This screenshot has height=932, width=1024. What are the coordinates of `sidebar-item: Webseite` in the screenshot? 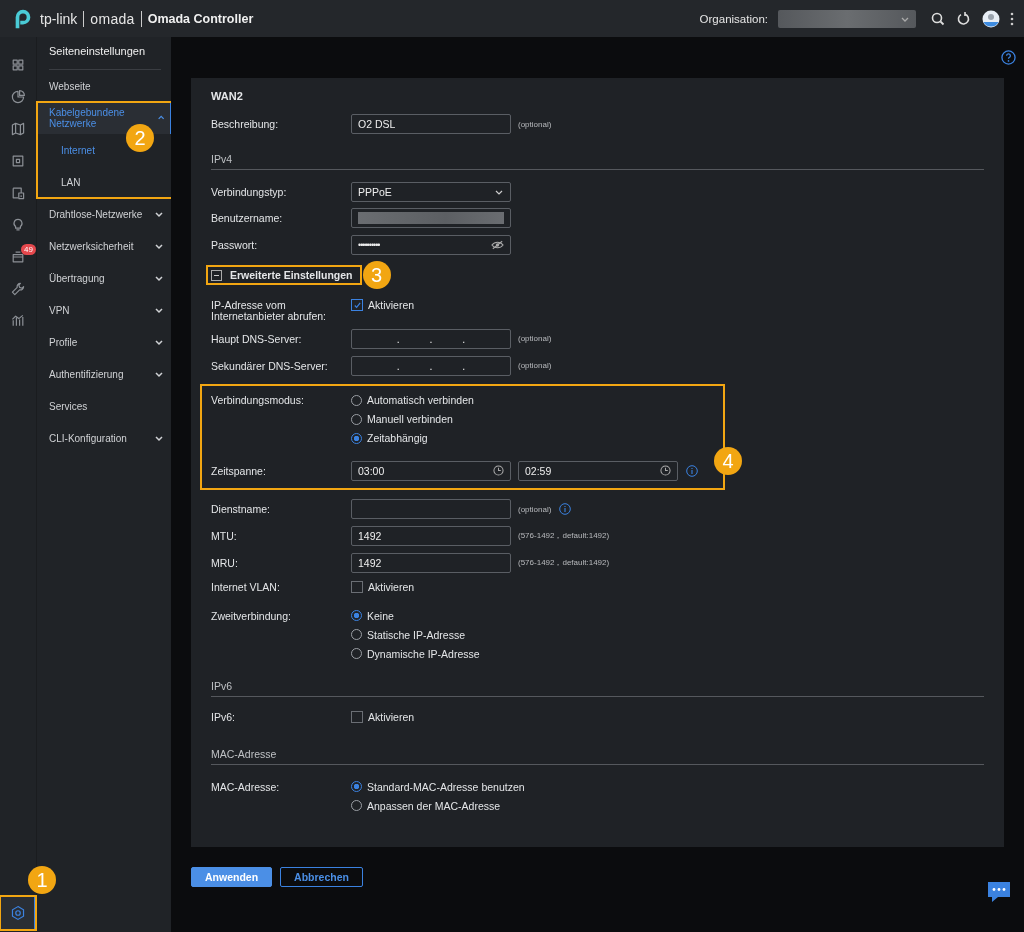 It's located at (104, 86).